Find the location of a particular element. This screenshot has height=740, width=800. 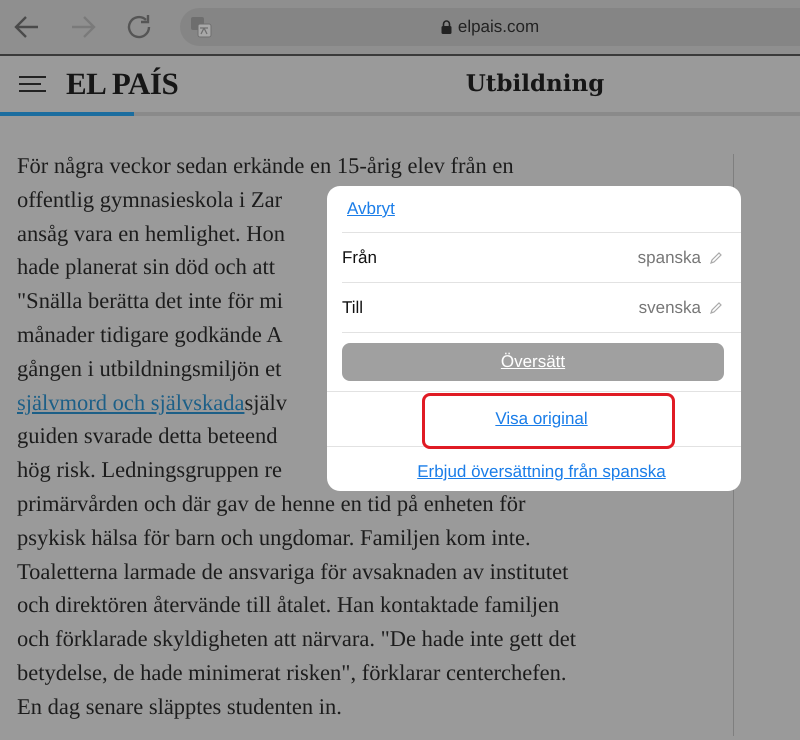

article-text-line: offentlig gymnasieskola i Zar is located at coordinates (149, 200).